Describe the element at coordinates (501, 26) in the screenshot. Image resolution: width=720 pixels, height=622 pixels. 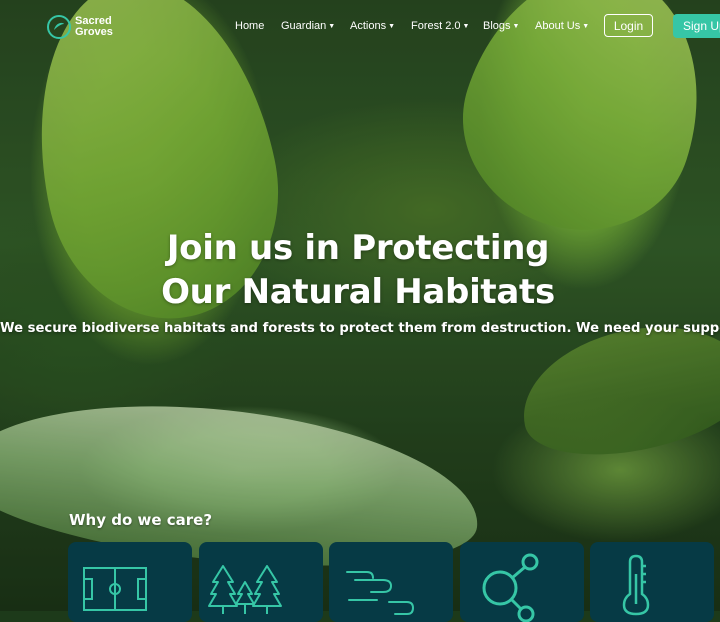
I see `nav-item-blogs: Blogs ▼` at that location.